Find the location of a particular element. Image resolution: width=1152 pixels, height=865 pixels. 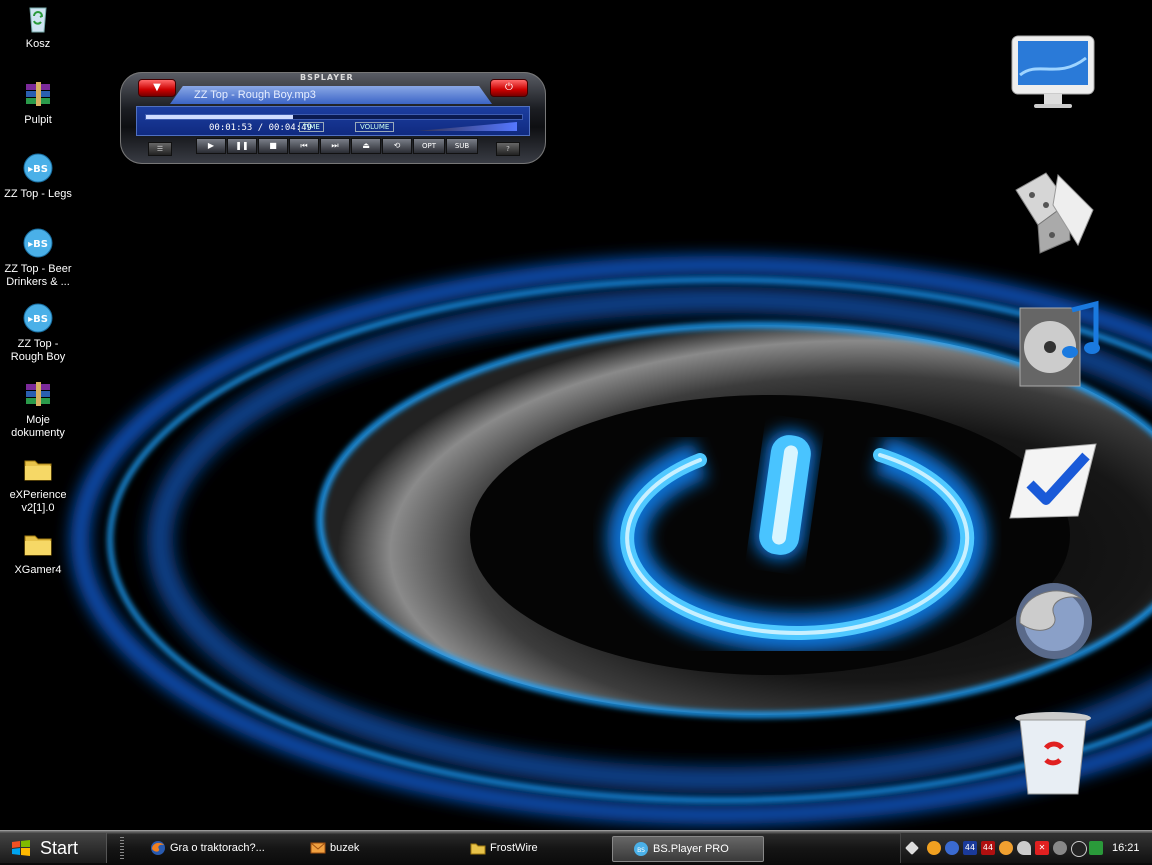

desktop-icon-zz-top-rough-boy: ▸BS ZZ Top - Rough Boy is located at coordinates (38, 333).